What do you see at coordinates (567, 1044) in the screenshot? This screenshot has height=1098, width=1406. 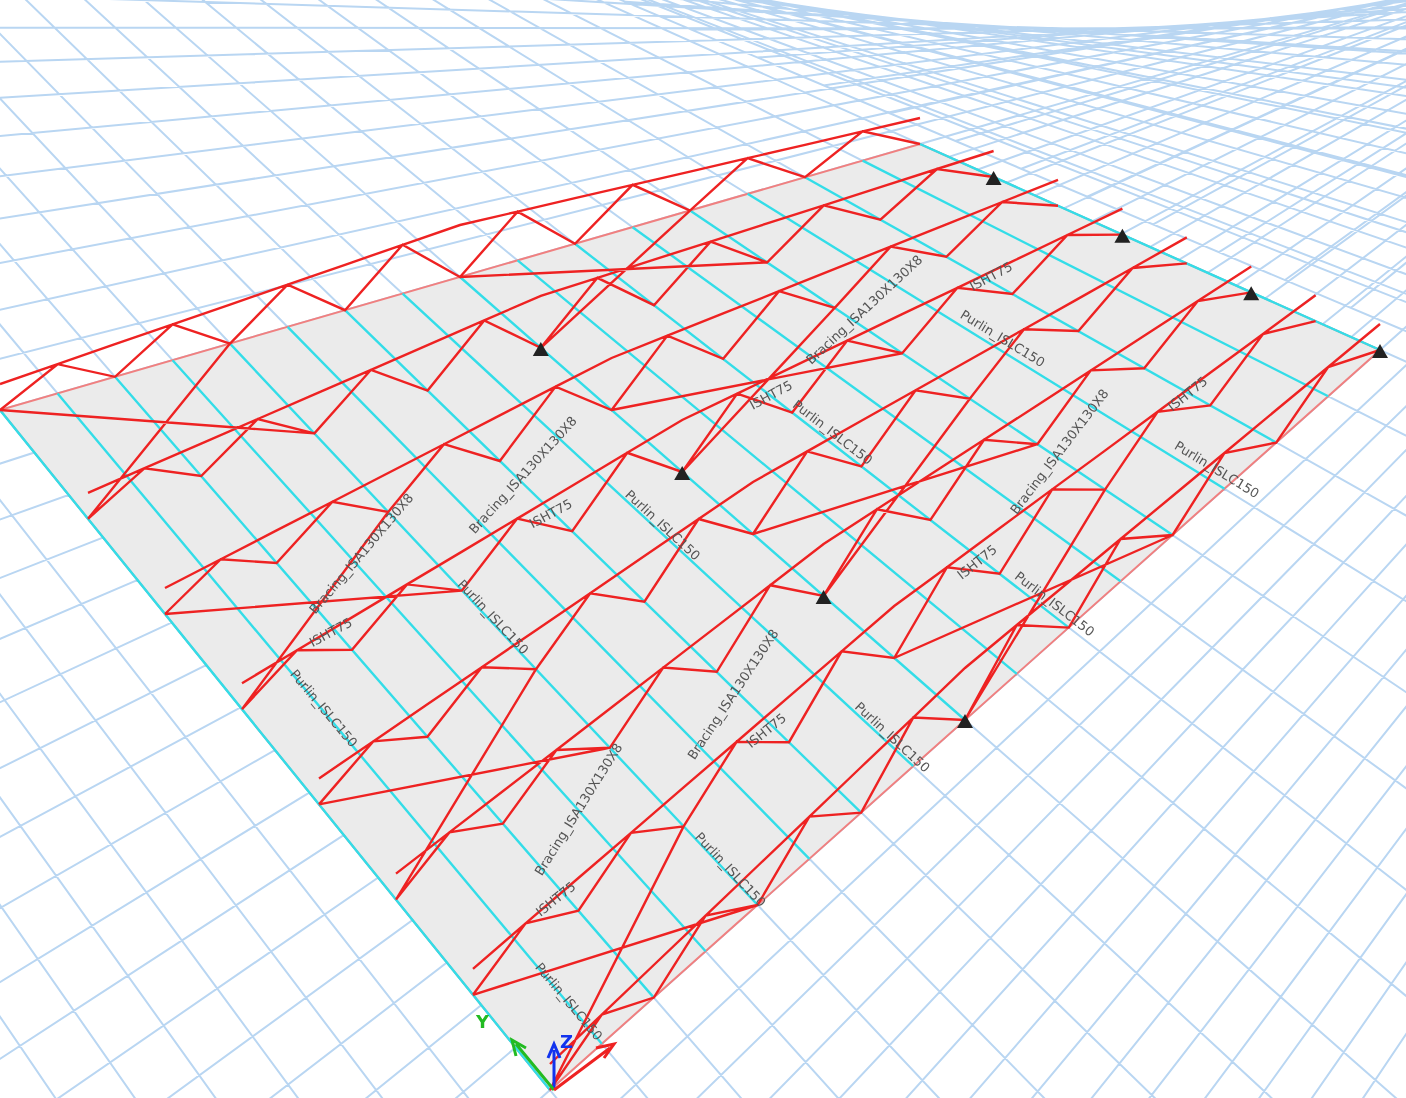 I see `axis-label: Z` at bounding box center [567, 1044].